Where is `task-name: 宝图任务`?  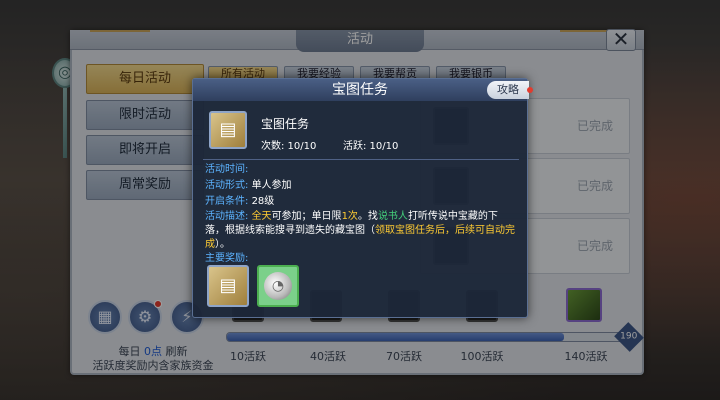 task-name: 宝图任务 is located at coordinates (285, 124).